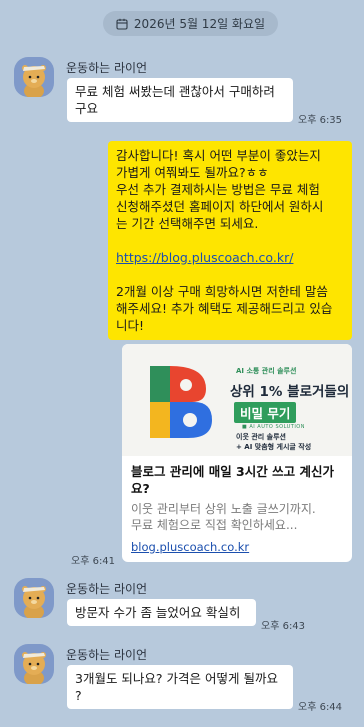 Image resolution: width=364 pixels, height=727 pixels. I want to click on preview-headline-top: 상위 1% 블로거들의, so click(290, 392).